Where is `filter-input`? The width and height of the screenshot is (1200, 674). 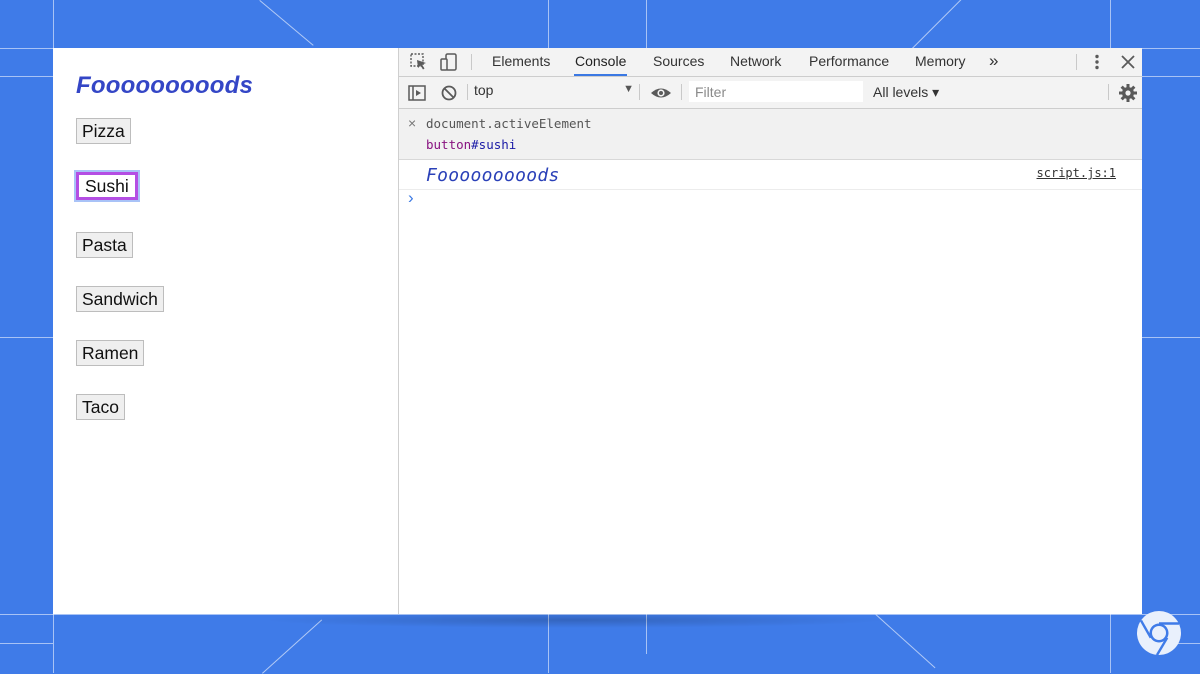 filter-input is located at coordinates (776, 91).